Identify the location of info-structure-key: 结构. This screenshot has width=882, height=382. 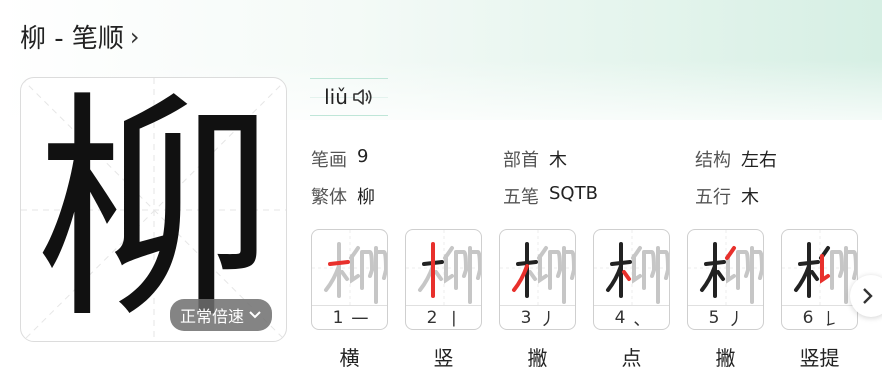
(713, 160).